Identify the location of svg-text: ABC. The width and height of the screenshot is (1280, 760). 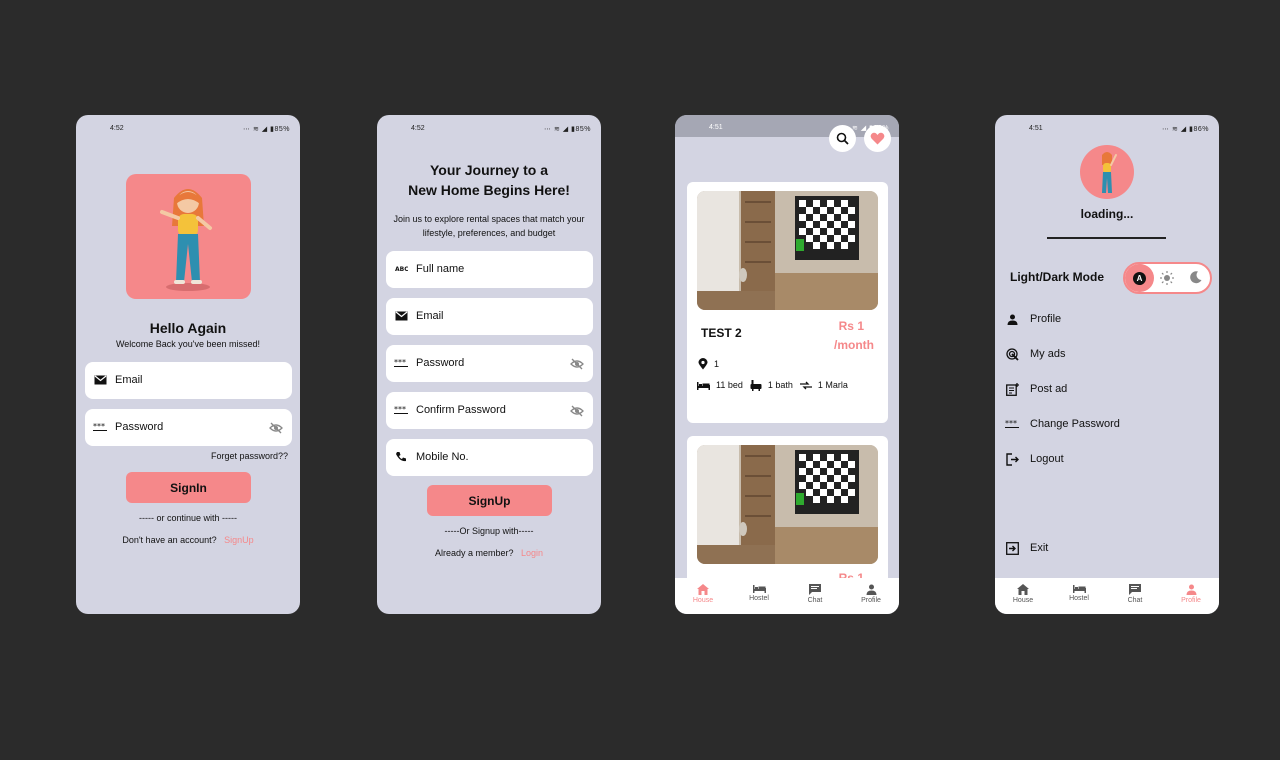
(401, 269).